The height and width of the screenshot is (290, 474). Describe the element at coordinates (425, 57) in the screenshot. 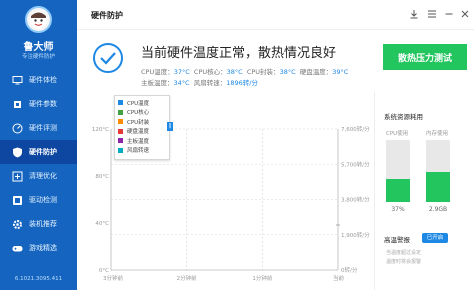

I see `stress-test-button: 散热压力测试` at that location.